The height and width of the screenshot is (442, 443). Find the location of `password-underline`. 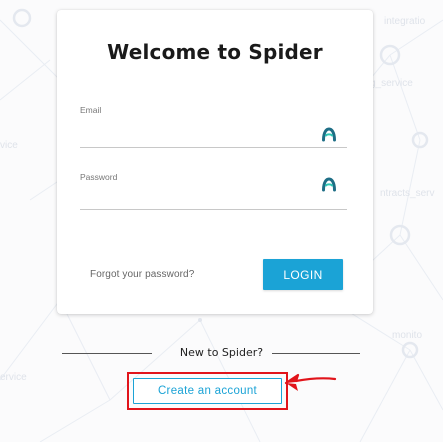

password-underline is located at coordinates (213, 209).